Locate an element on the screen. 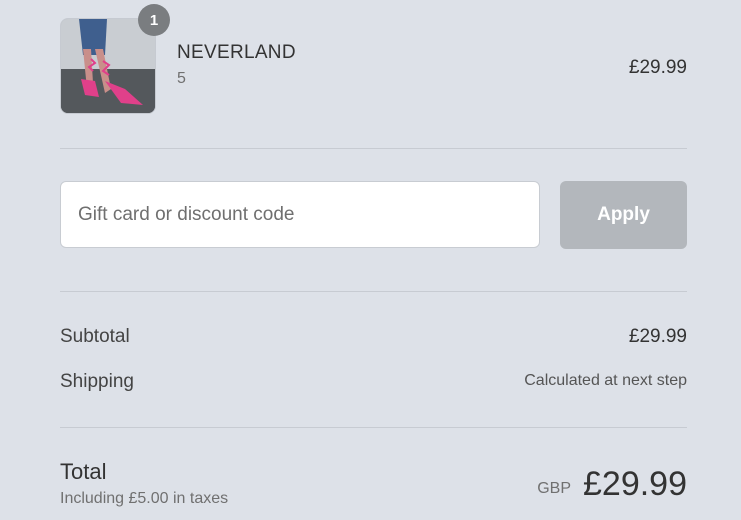 Image resolution: width=741 pixels, height=520 pixels. subtotal-label: Subtotal is located at coordinates (95, 336).